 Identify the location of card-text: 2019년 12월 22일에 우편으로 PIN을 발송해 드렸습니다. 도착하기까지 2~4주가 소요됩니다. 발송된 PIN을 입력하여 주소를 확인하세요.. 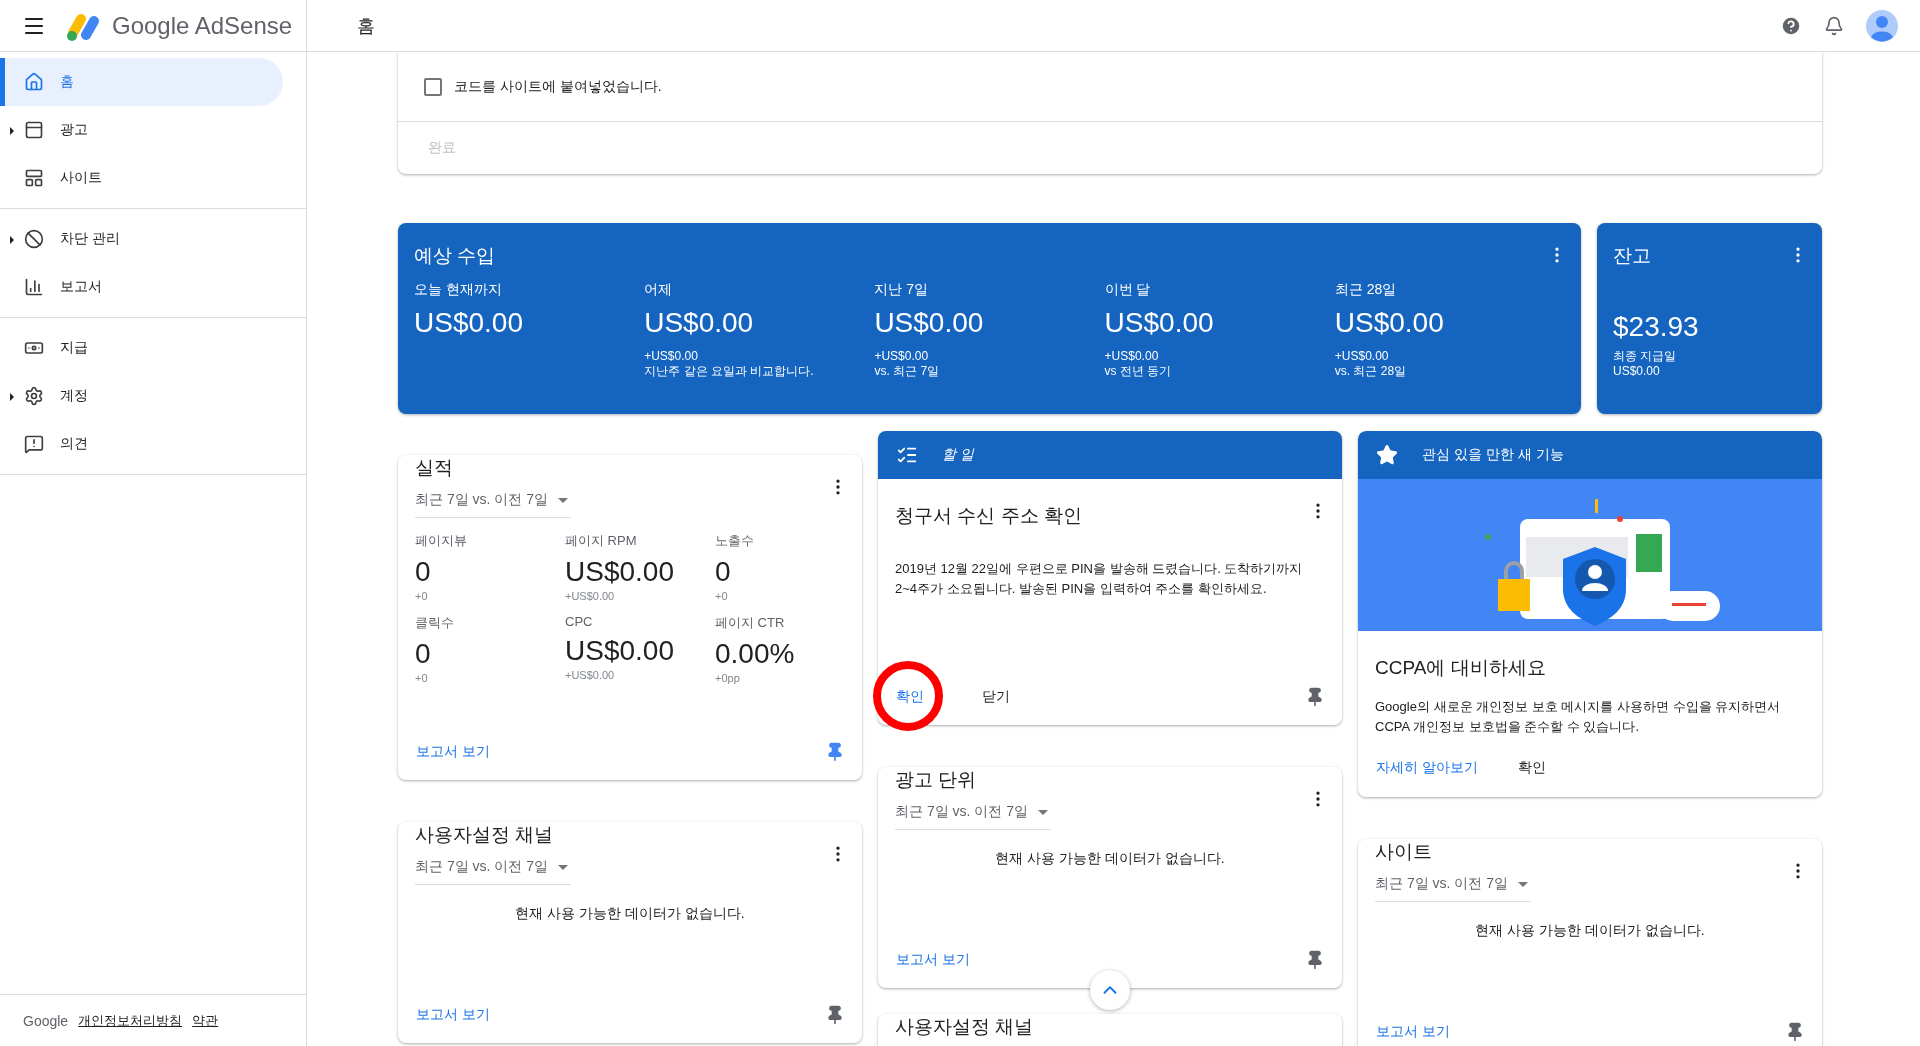
(1099, 579).